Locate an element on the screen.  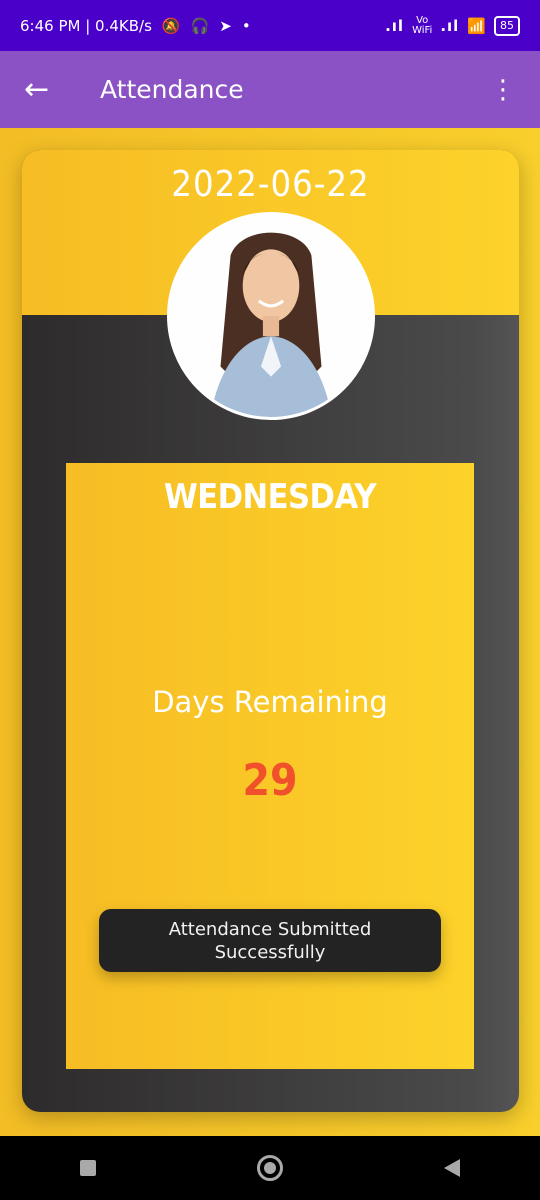
signal-icon-2: .ıl is located at coordinates (450, 25).